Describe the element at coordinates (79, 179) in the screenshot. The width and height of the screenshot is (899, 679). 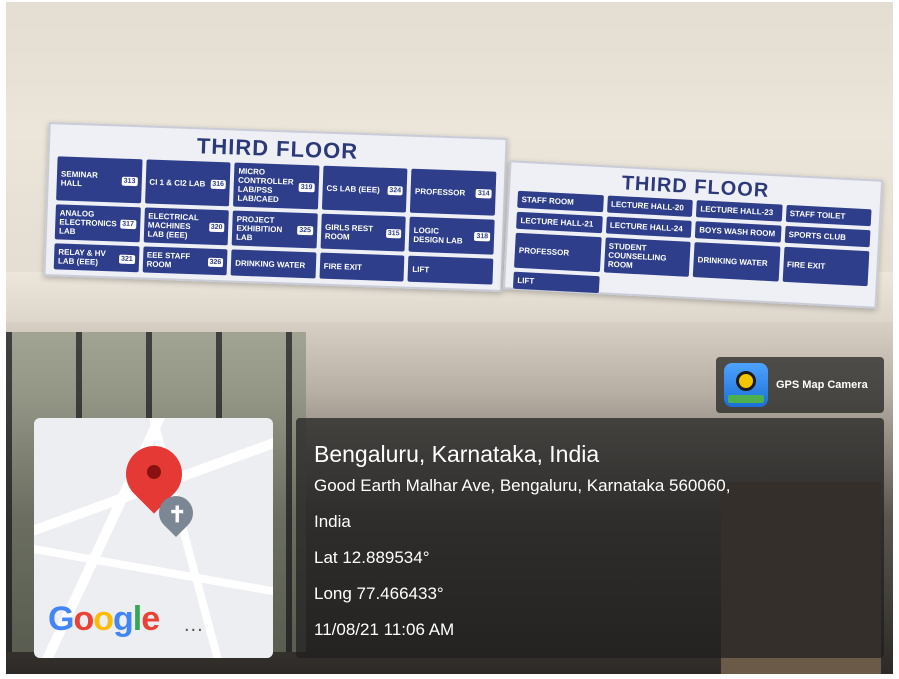
I see `room-label: SEMINAR HALL` at that location.